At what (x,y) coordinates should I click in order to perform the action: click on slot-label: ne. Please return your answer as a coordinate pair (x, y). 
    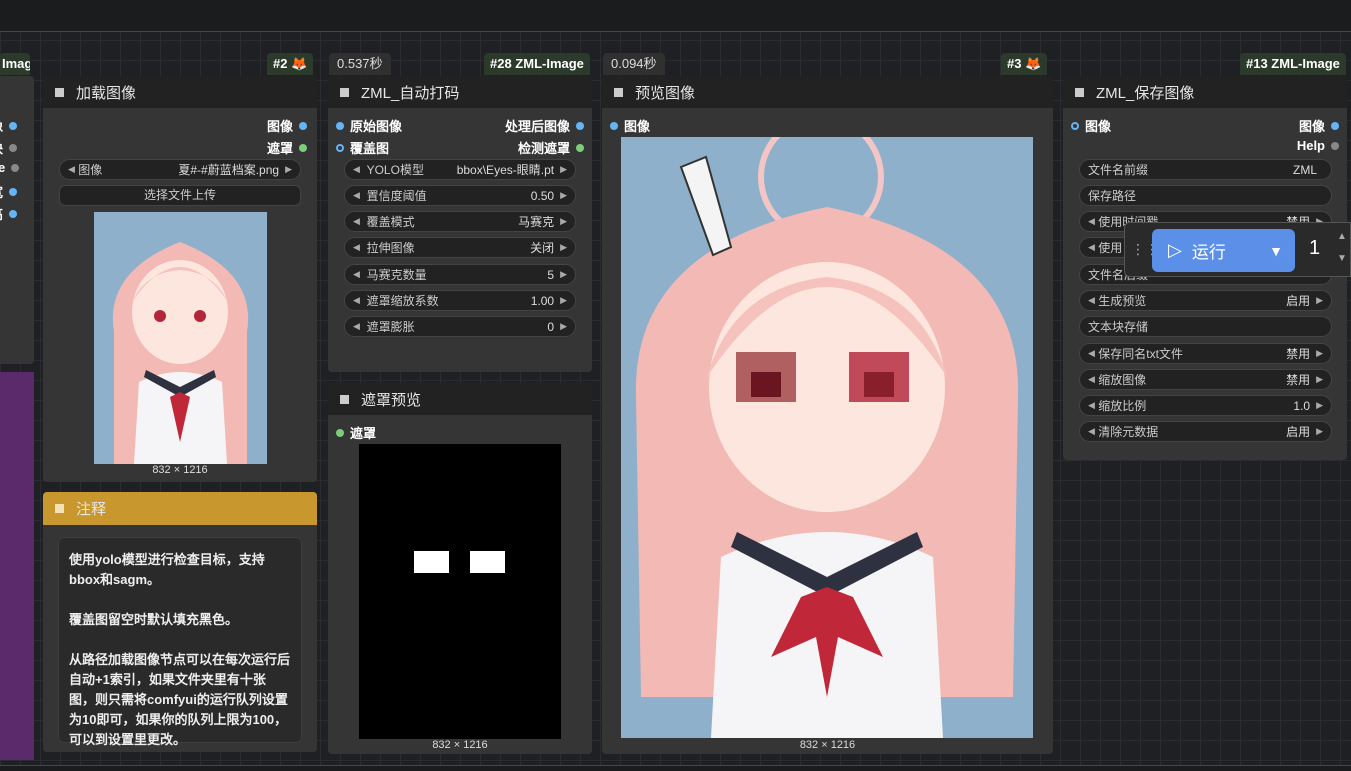
    Looking at the image, I should click on (3, 167).